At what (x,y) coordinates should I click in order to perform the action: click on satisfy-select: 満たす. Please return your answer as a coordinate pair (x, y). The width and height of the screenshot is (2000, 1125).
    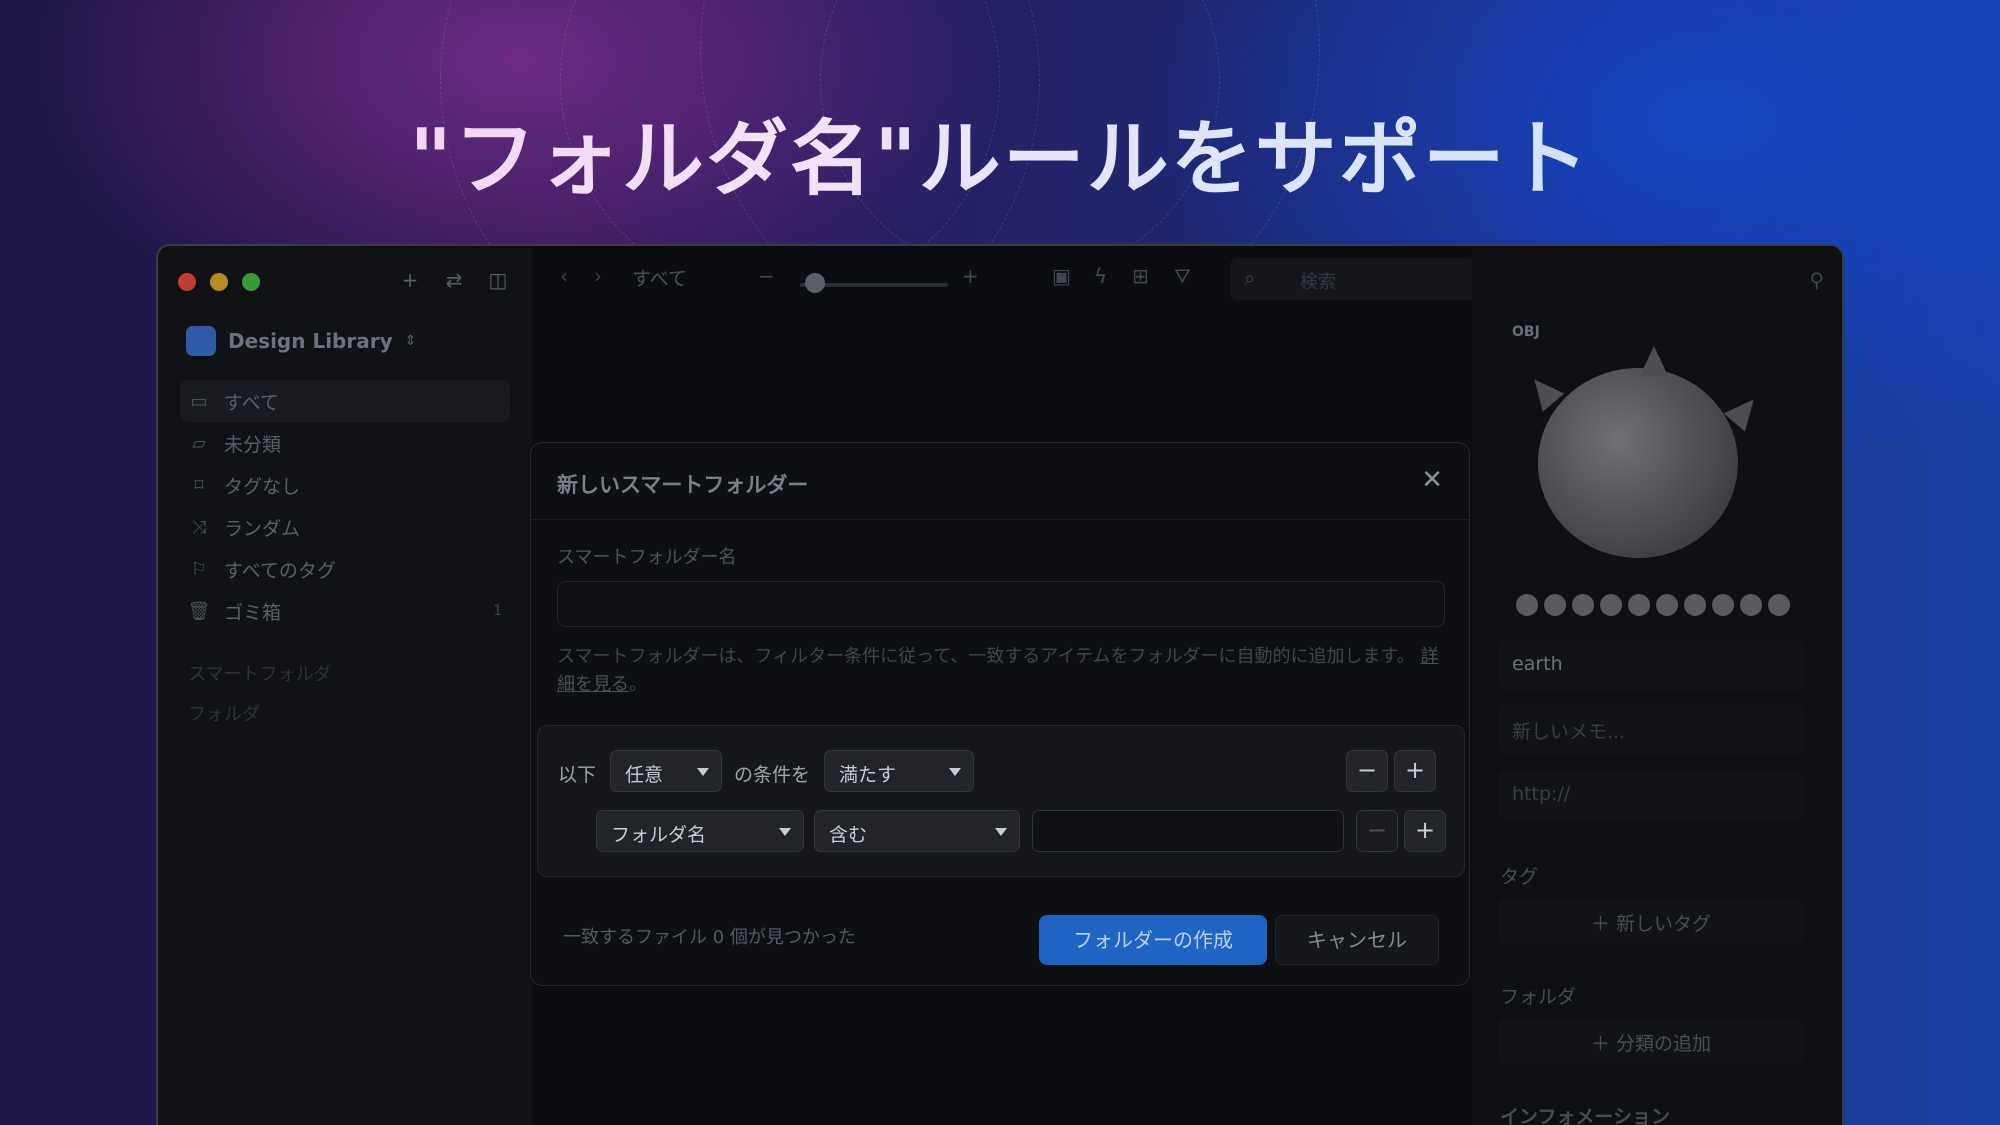
    Looking at the image, I should click on (899, 771).